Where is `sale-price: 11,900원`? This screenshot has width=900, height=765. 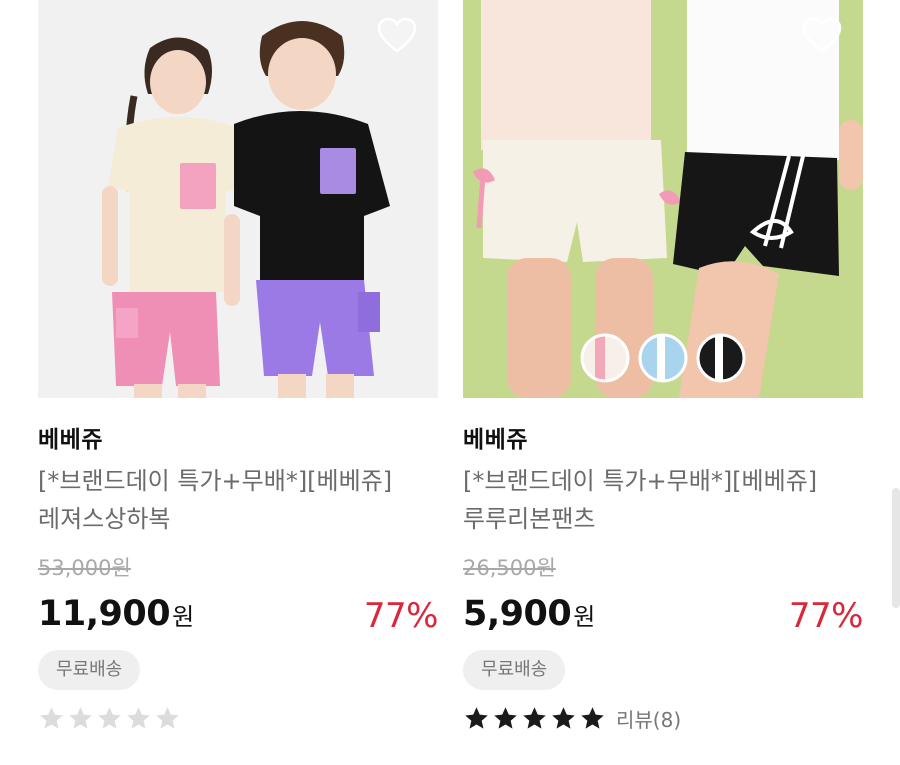 sale-price: 11,900원 is located at coordinates (116, 614).